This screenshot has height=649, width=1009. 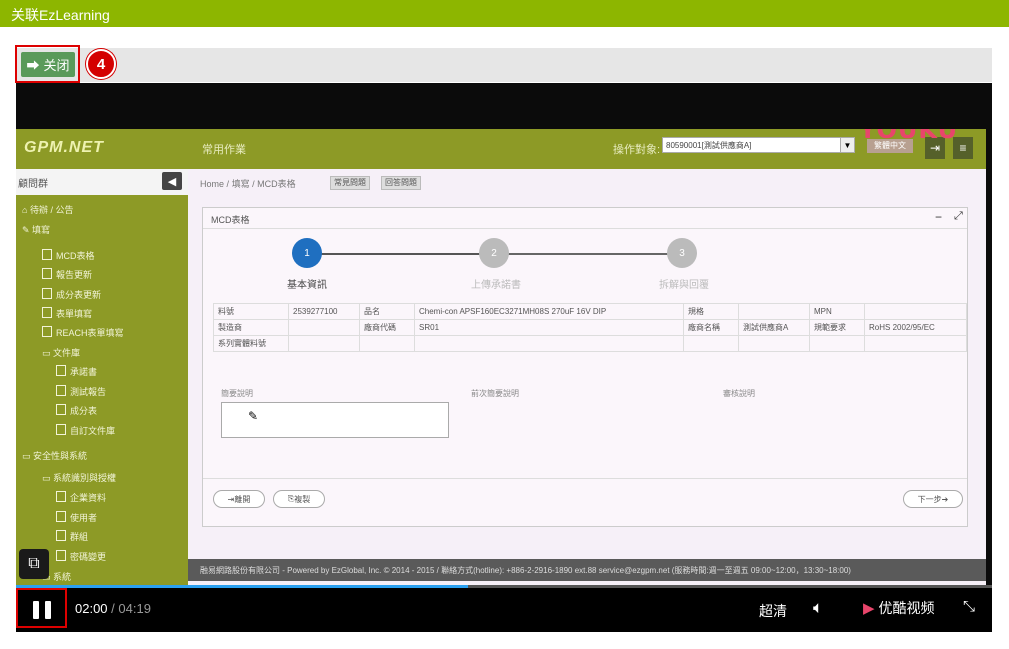 I want to click on field-label: 前次簡要說明, so click(x=495, y=393).